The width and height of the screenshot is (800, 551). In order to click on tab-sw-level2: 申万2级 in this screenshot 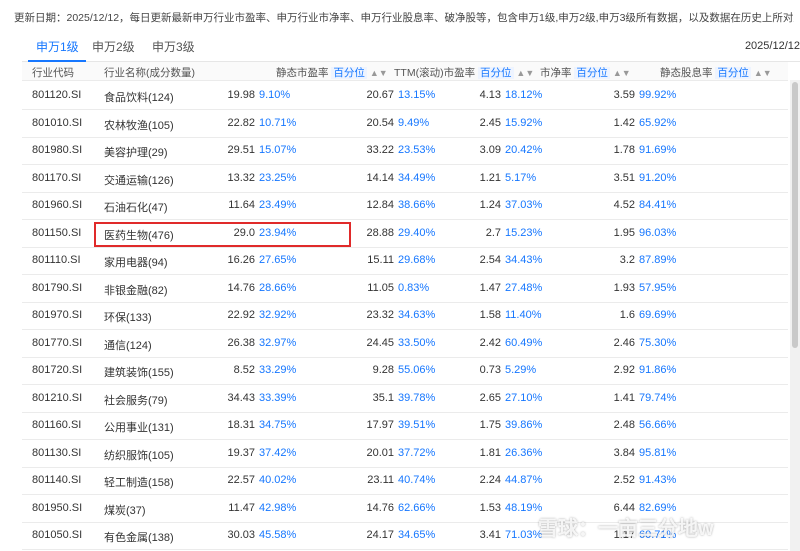, I will do `click(113, 46)`.